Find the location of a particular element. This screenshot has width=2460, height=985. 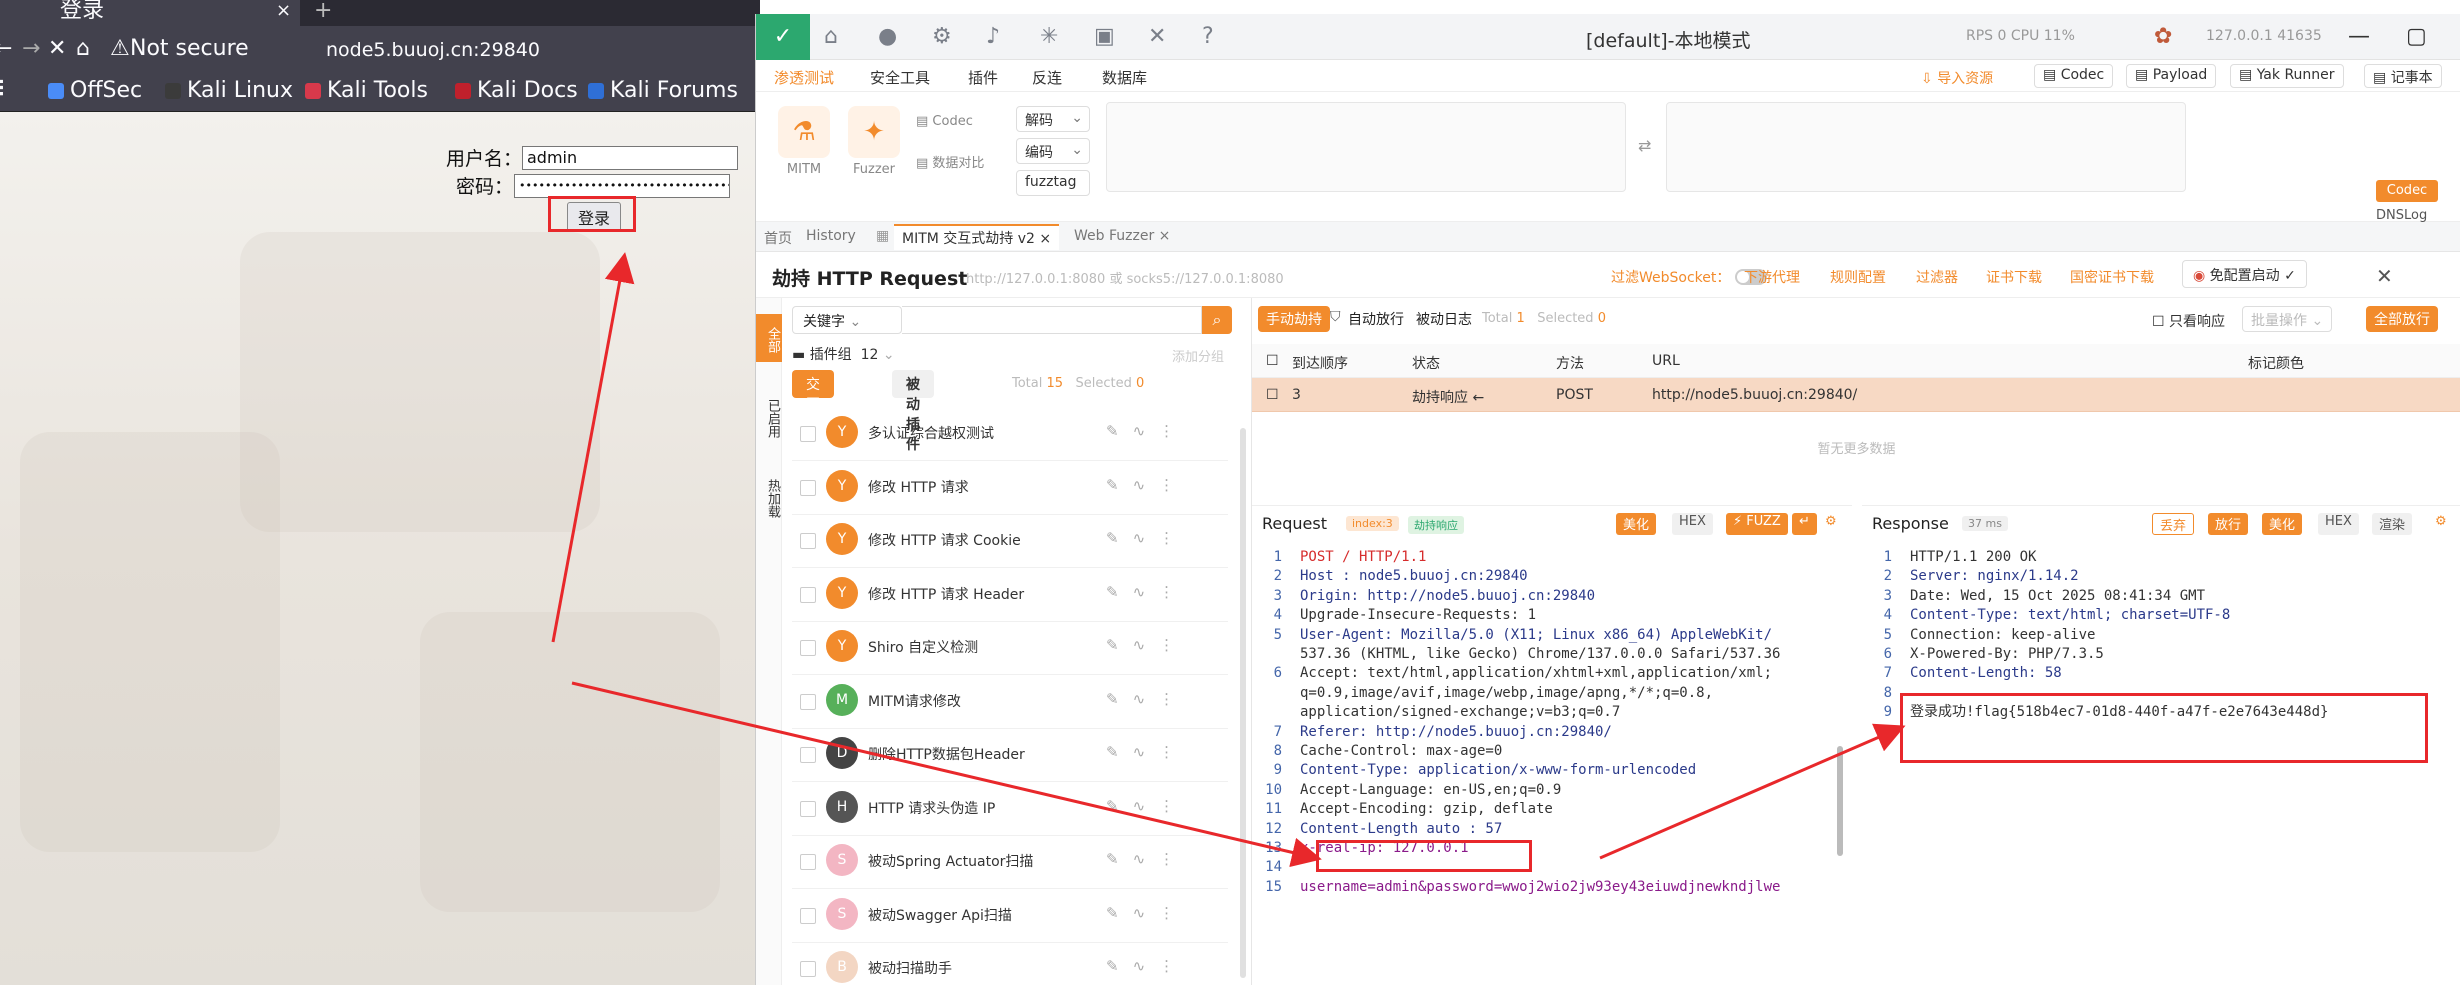

url-bar: node5.buuoj.cn:29840 is located at coordinates (433, 50).